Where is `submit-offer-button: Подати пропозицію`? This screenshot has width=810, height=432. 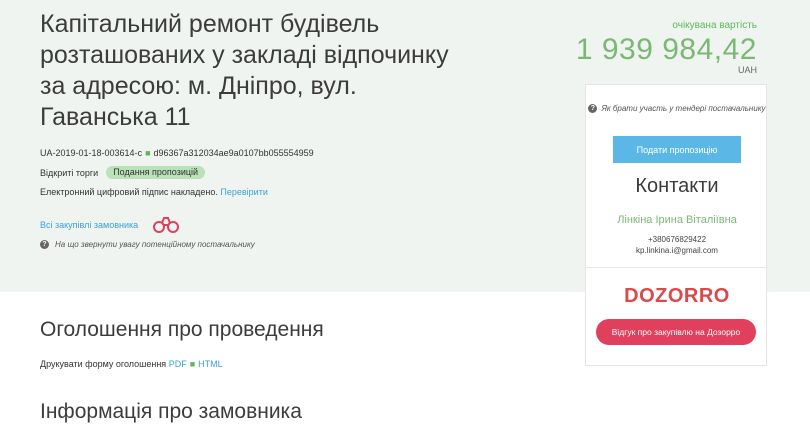 submit-offer-button: Подати пропозицію is located at coordinates (677, 149).